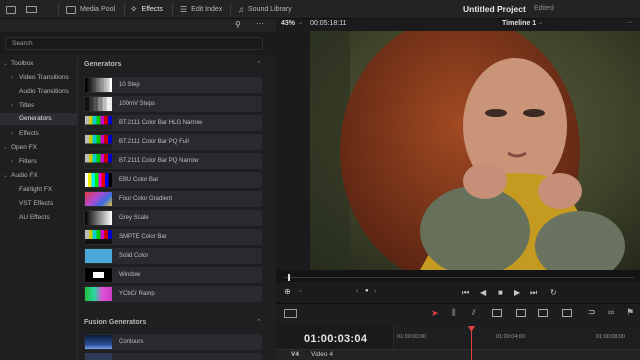 The height and width of the screenshot is (360, 640). What do you see at coordinates (129, 85) in the screenshot?
I see `generator-label: 10 Step` at bounding box center [129, 85].